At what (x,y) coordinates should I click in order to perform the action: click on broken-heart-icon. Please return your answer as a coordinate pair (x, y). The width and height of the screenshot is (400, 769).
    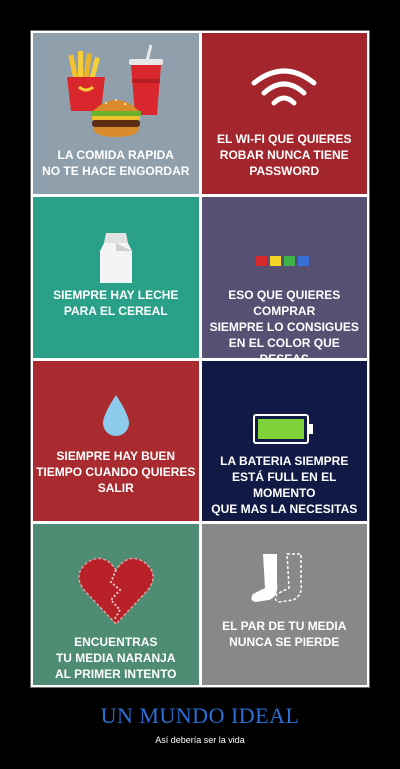
    Looking at the image, I should click on (115, 591).